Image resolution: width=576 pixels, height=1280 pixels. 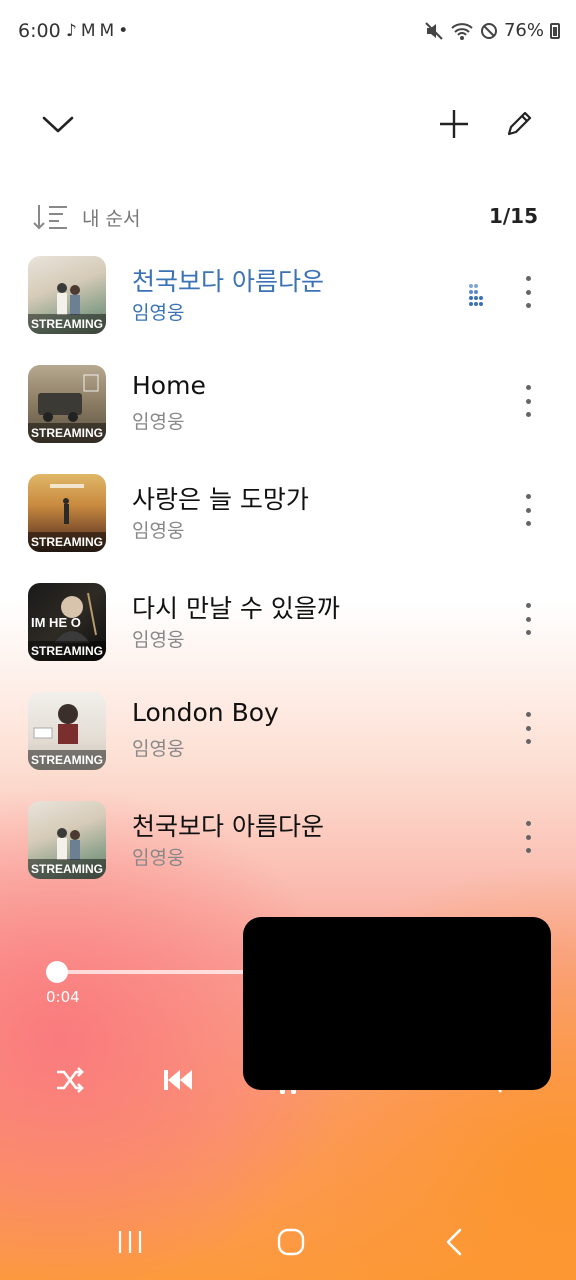 What do you see at coordinates (169, 385) in the screenshot?
I see `track-title: Home` at bounding box center [169, 385].